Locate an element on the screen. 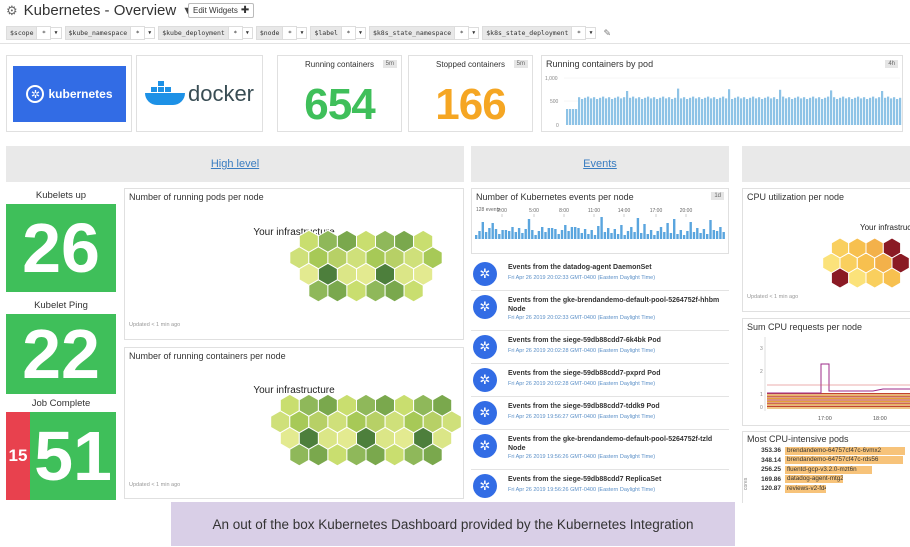  running-containers-widget: Running containers 5m 654 is located at coordinates (339, 93).